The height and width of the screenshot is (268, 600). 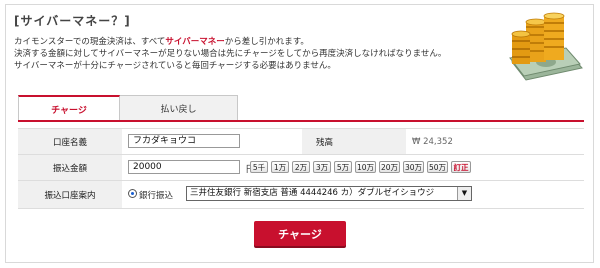 I want to click on bank-transfer-radio-label: 銀行振込, so click(x=156, y=196).